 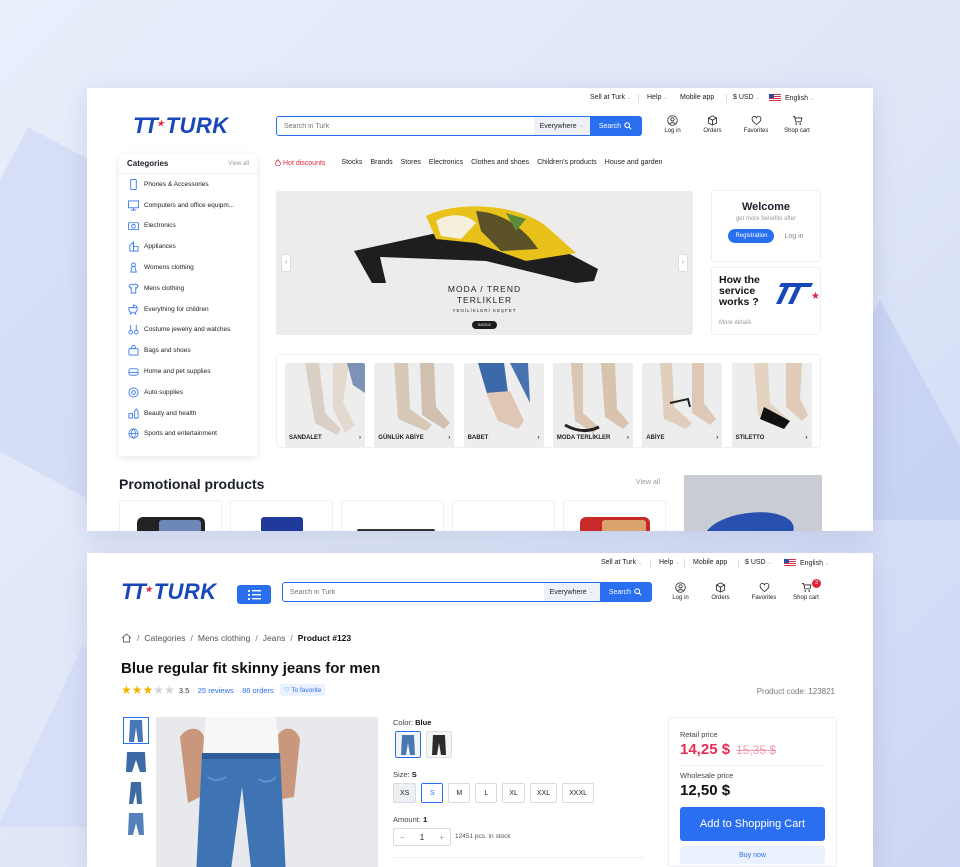 What do you see at coordinates (752, 824) in the screenshot?
I see `add-to-cart-button: Add to Shopping Cart` at bounding box center [752, 824].